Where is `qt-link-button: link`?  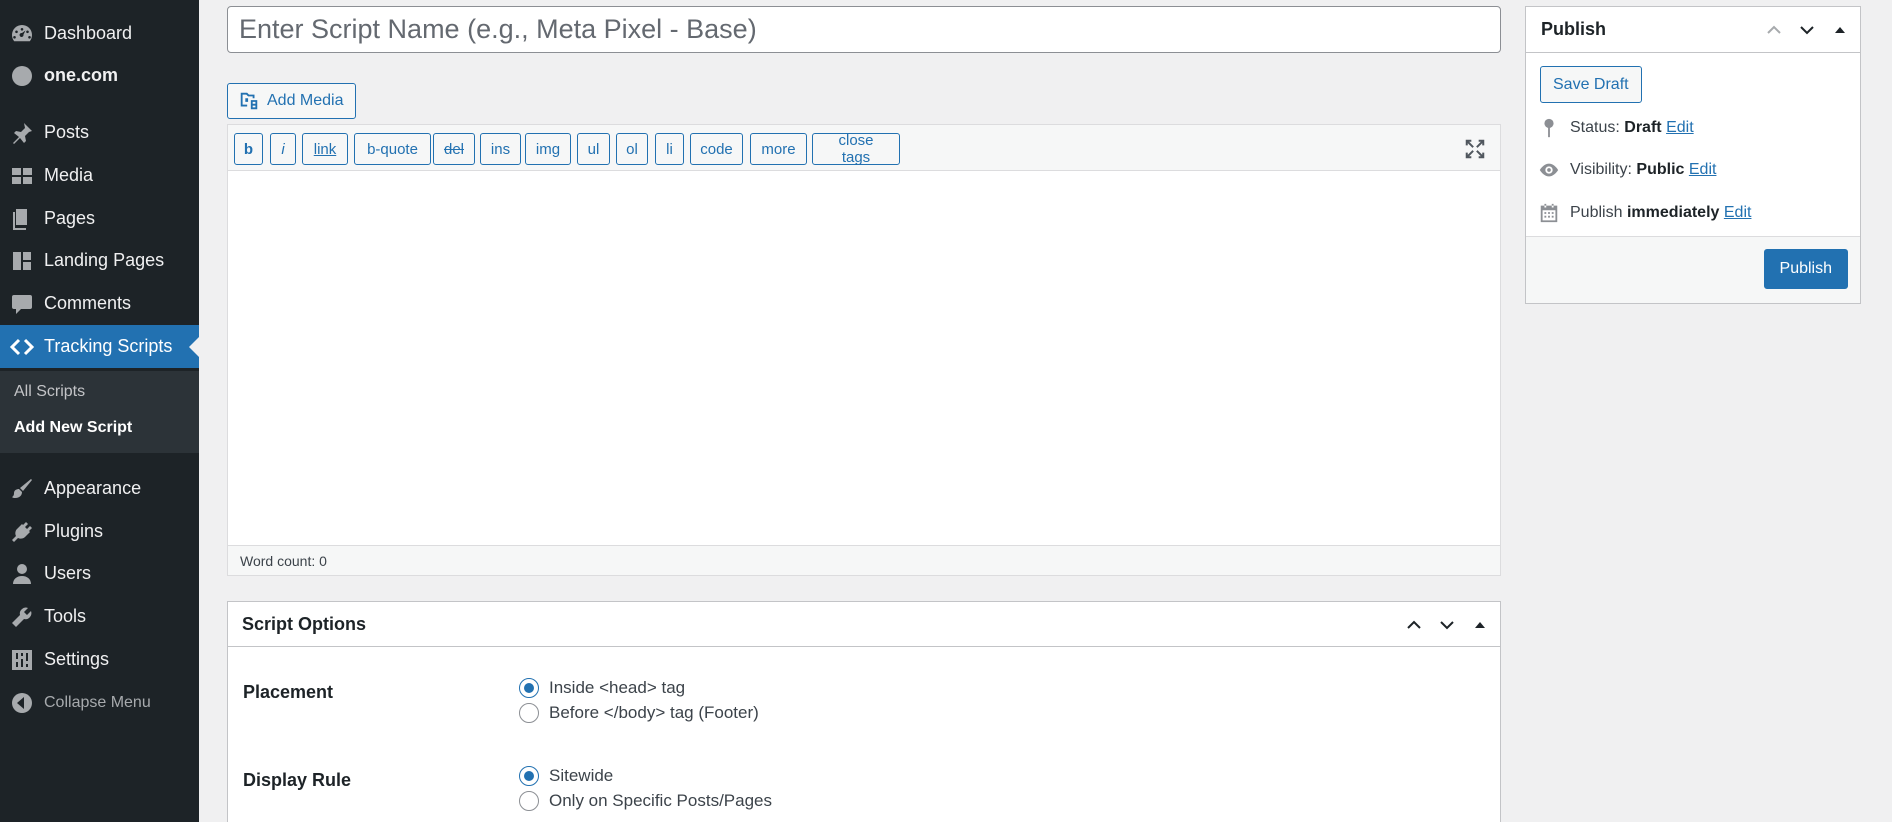 qt-link-button: link is located at coordinates (325, 149).